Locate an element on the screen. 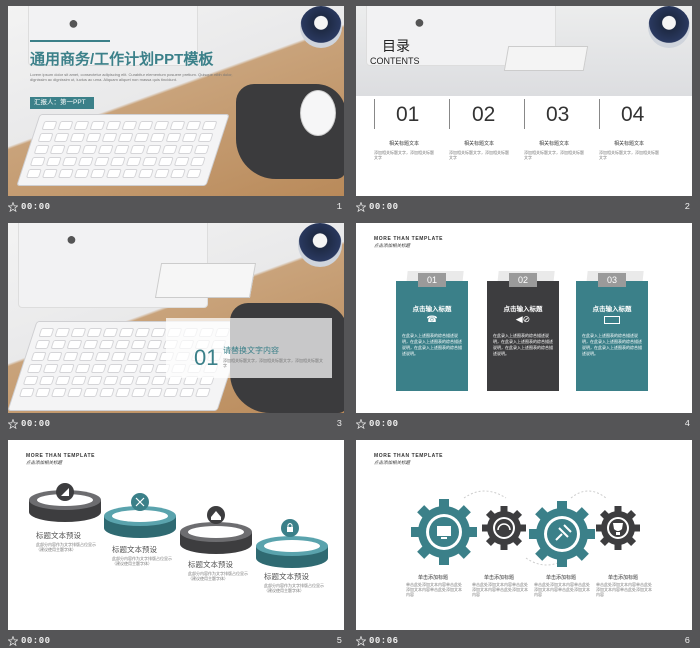 The width and height of the screenshot is (700, 648). card-number: 02 is located at coordinates (523, 280).